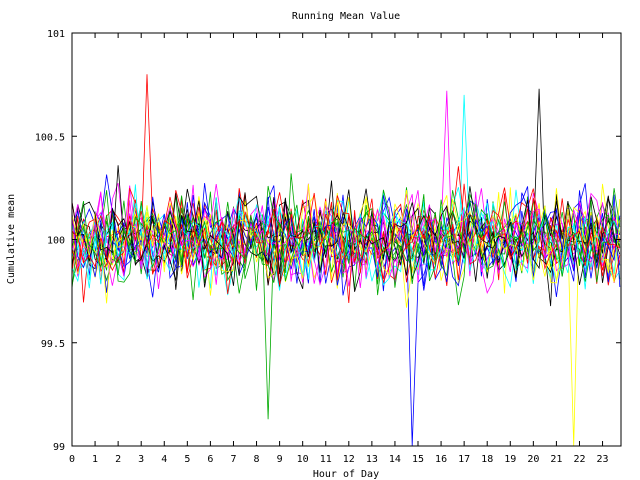 The image size is (640, 480). What do you see at coordinates (53, 344) in the screenshot?
I see `y-tick-label: 99.5` at bounding box center [53, 344].